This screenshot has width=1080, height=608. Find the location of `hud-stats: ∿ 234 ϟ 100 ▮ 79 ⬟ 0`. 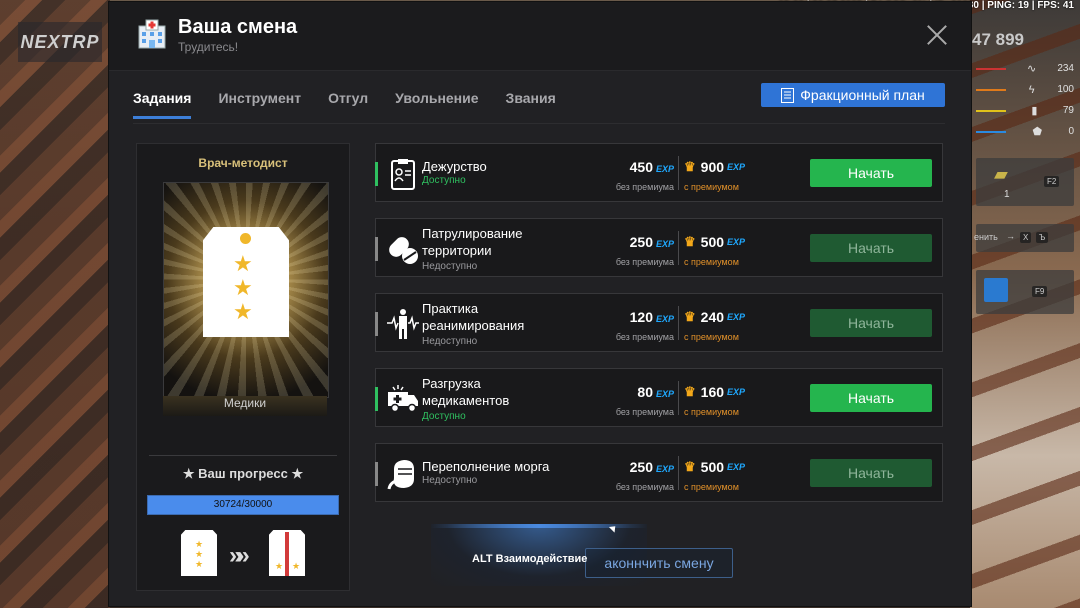

hud-stats: ∿ 234 ϟ 100 ▮ 79 ⬟ 0 is located at coordinates (1025, 100).